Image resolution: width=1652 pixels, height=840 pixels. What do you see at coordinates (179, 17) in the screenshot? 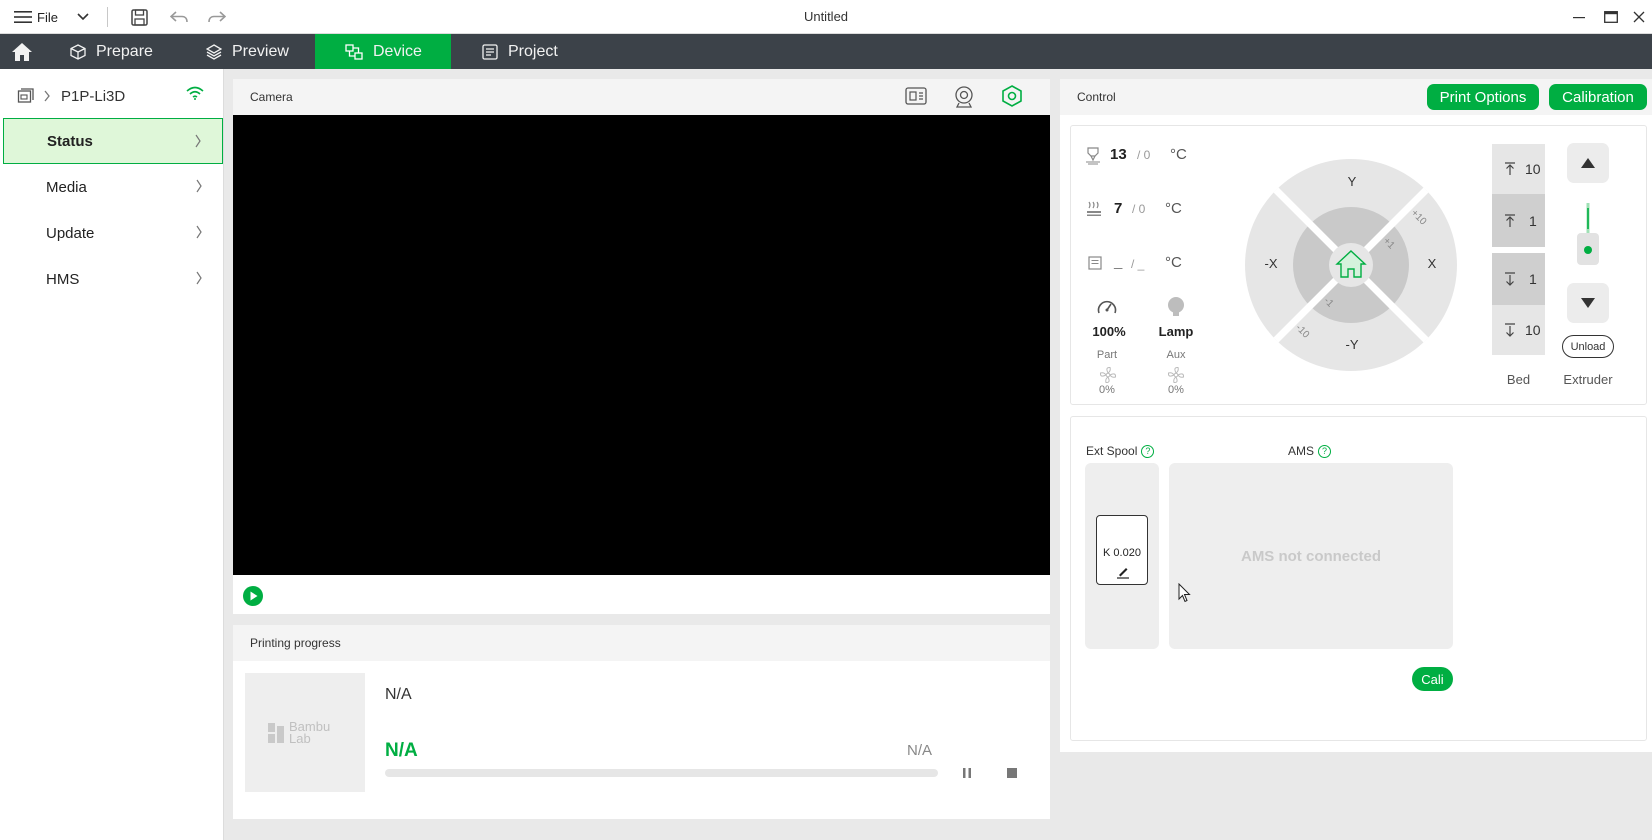
I see `undo-button` at bounding box center [179, 17].